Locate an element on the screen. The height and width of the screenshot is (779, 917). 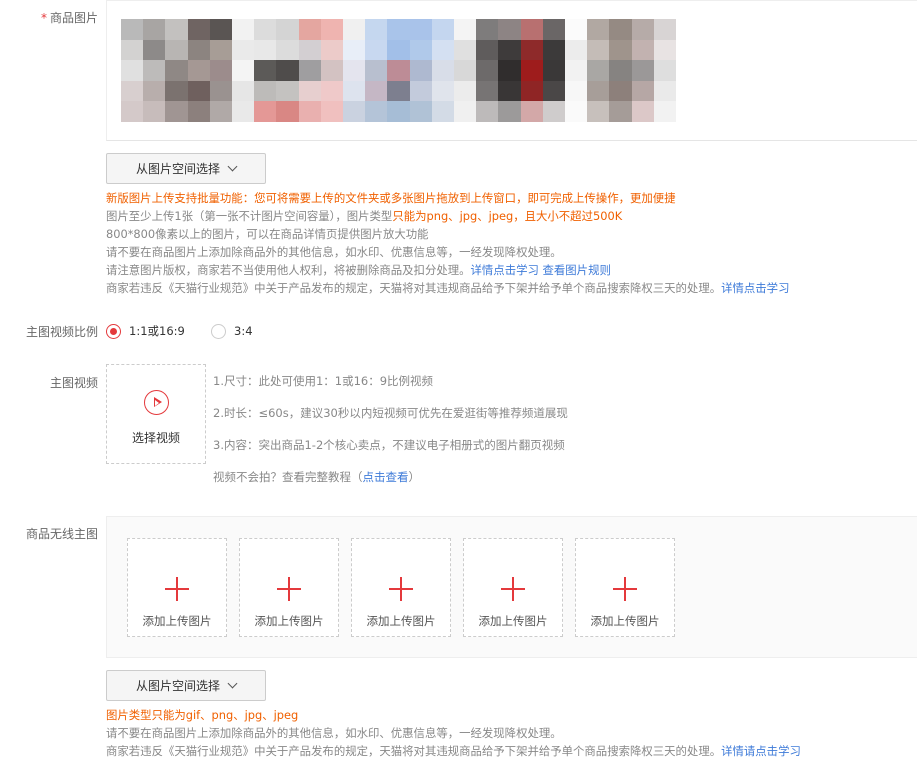
required-mark: * is located at coordinates (43, 18).